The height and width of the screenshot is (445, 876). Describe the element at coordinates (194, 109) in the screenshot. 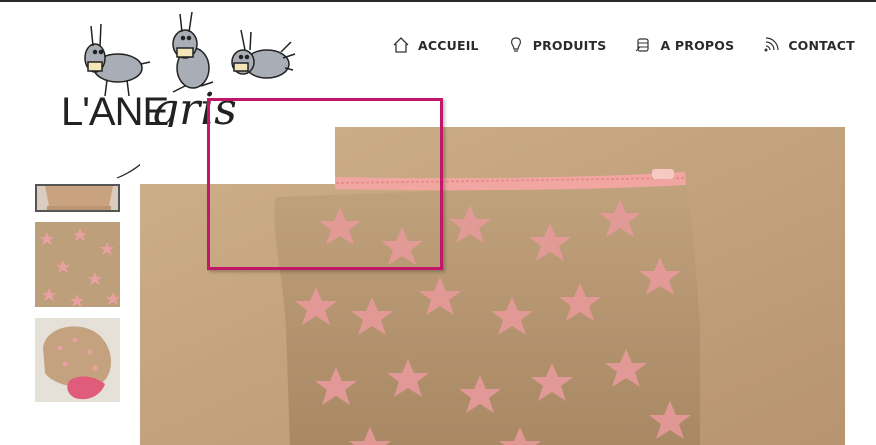

I see `logo-text-gris: gris` at that location.